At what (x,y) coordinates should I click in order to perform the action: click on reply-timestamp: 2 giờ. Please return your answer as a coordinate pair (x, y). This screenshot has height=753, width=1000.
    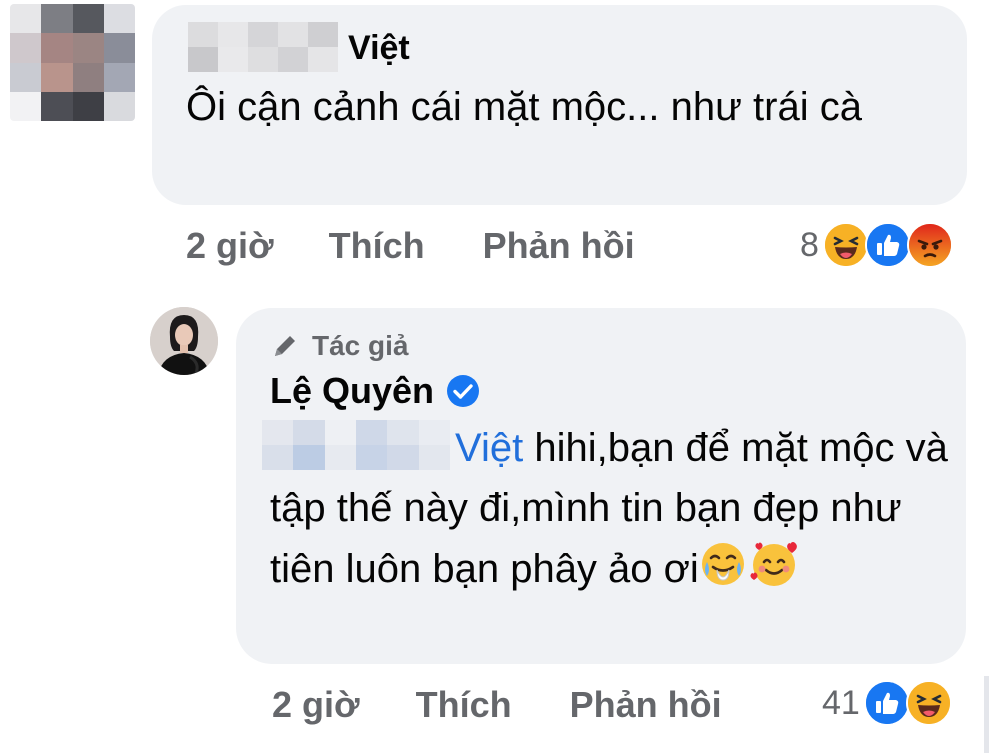
    Looking at the image, I should click on (316, 705).